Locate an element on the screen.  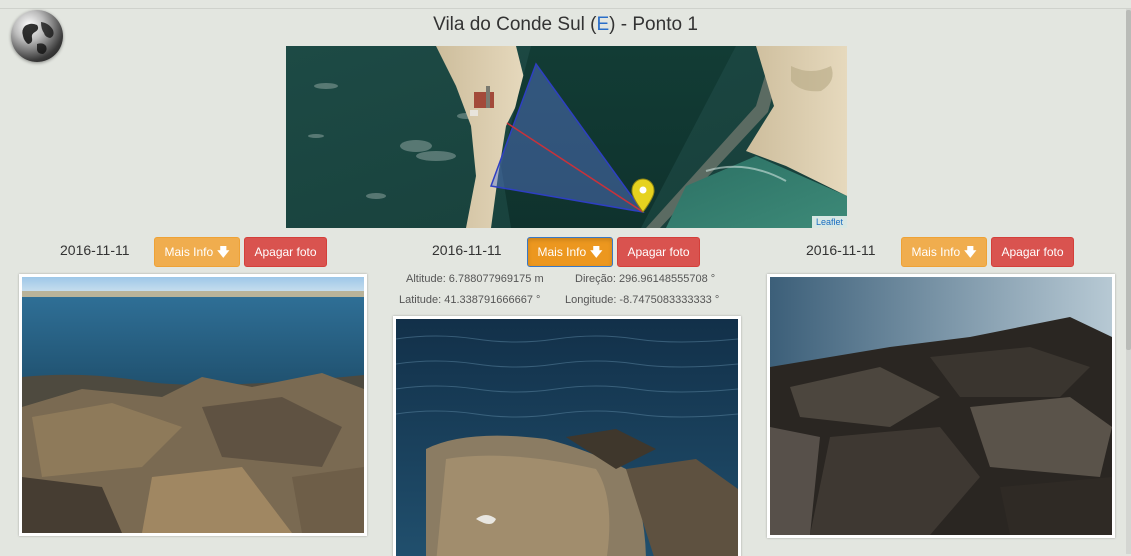
top-divider is located at coordinates (565, 8).